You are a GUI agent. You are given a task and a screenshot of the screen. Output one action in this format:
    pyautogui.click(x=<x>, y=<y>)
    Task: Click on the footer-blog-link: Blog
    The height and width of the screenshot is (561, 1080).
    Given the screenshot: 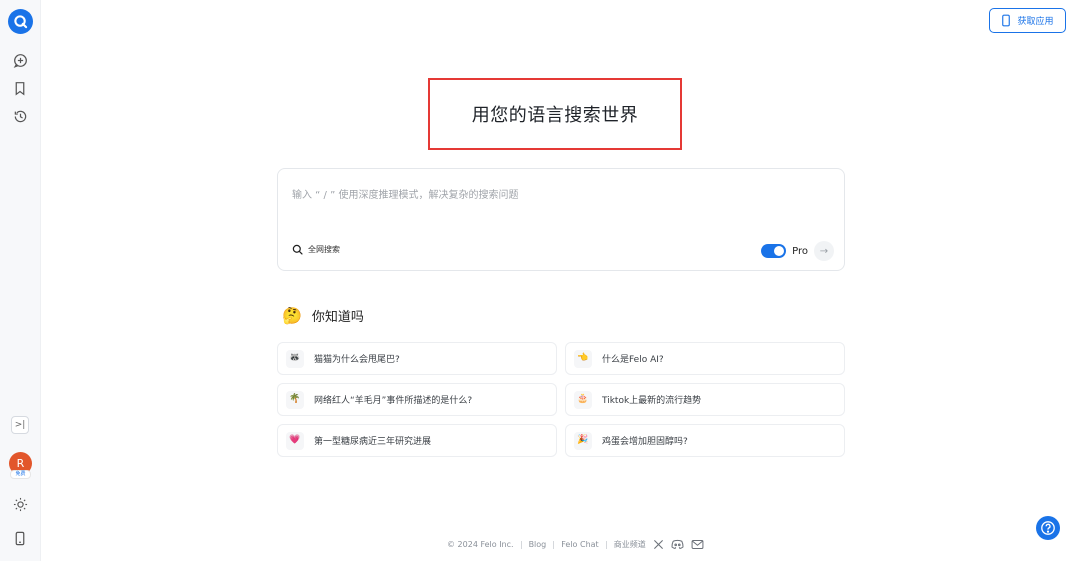 What is the action you would take?
    pyautogui.click(x=538, y=544)
    